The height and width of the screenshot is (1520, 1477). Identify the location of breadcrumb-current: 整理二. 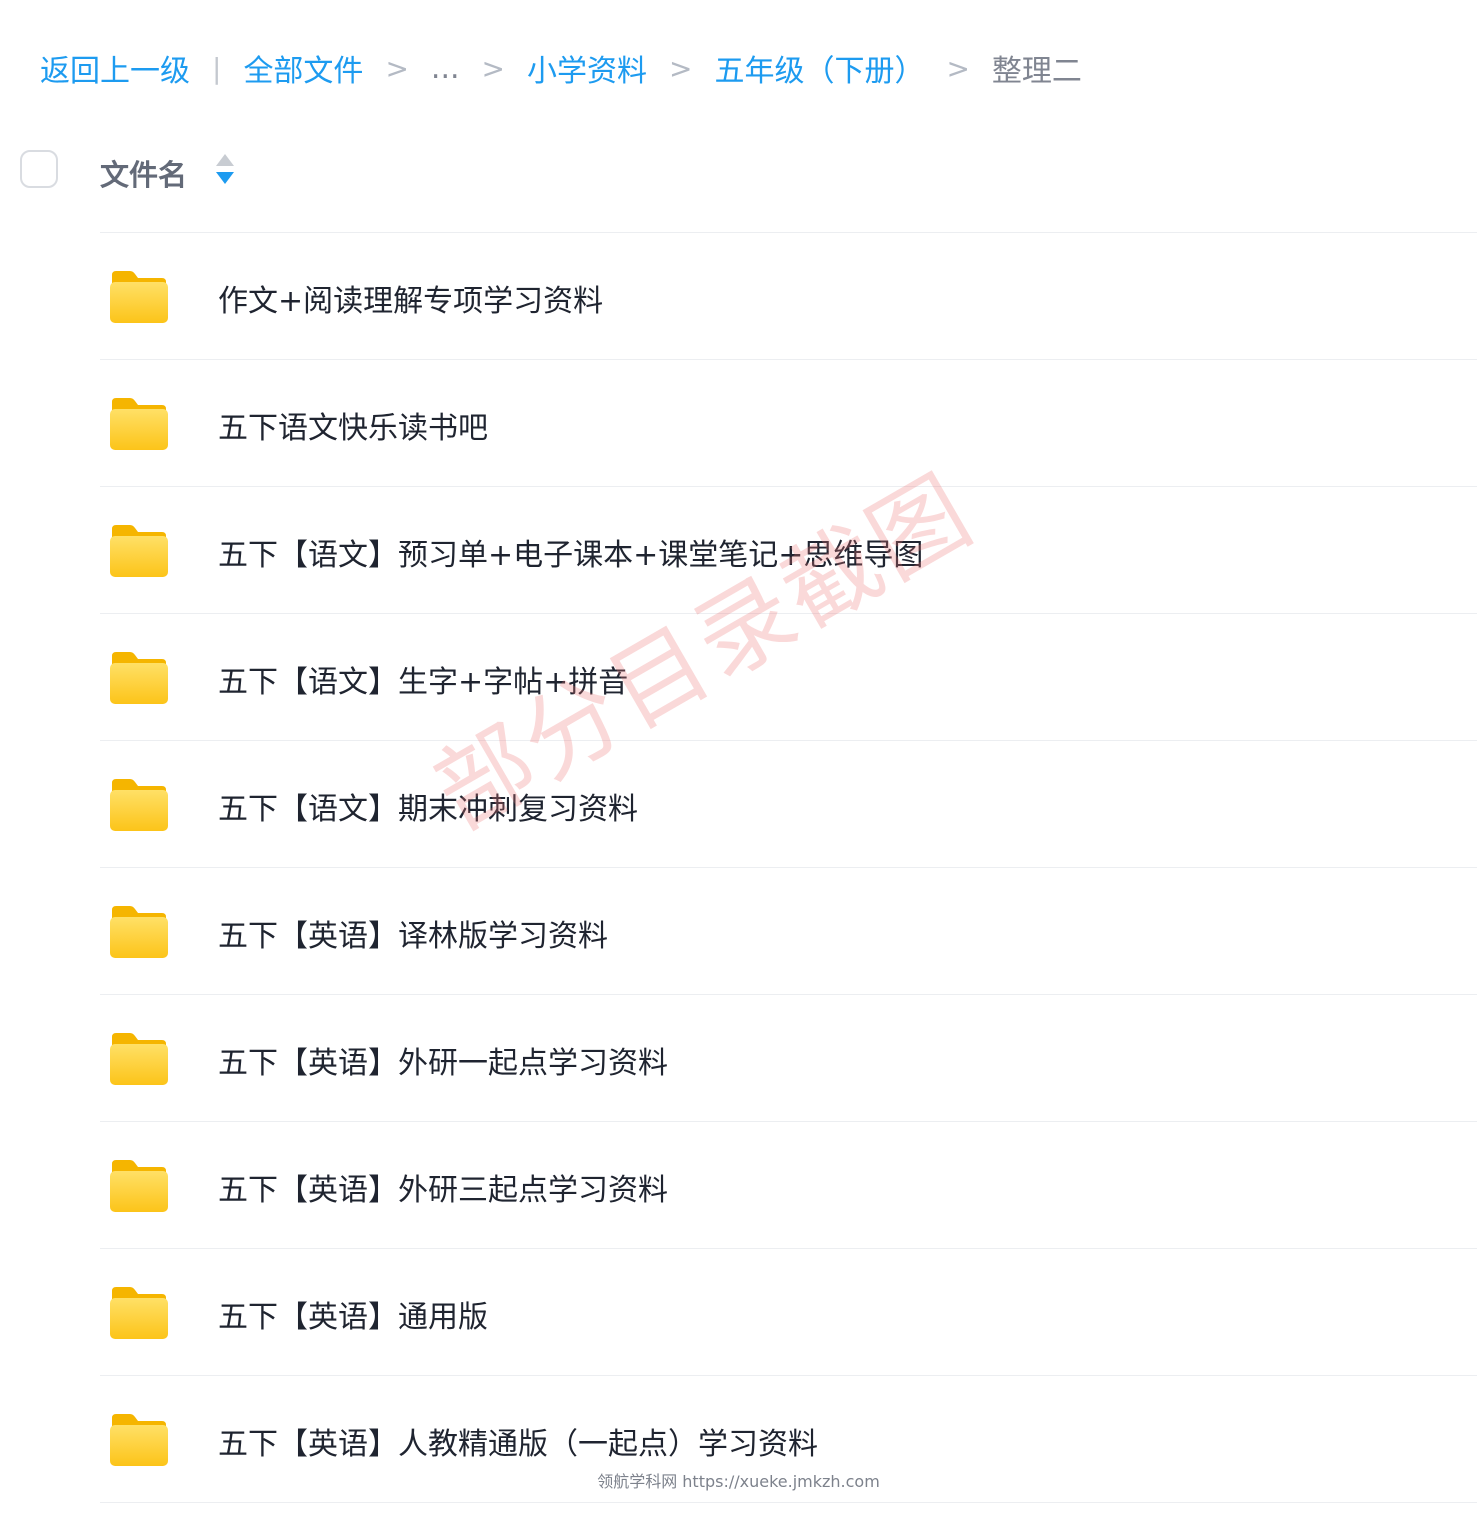
(1036, 71).